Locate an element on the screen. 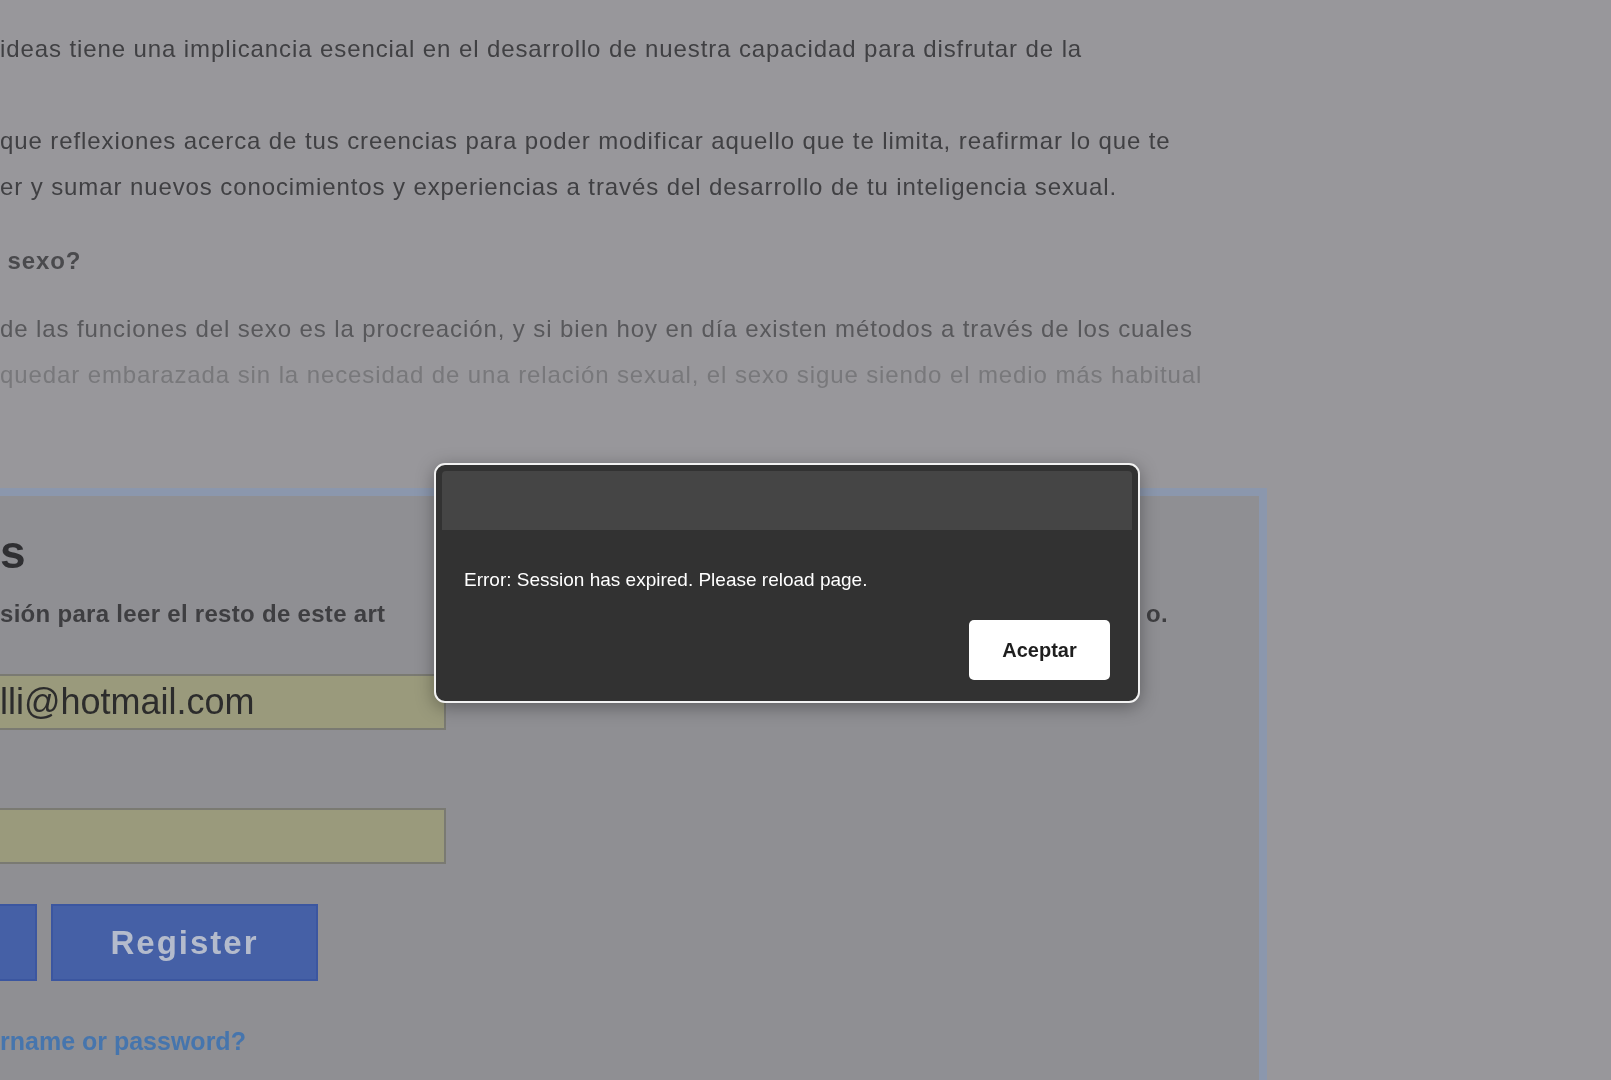  accept-button: Aceptar is located at coordinates (1039, 650).